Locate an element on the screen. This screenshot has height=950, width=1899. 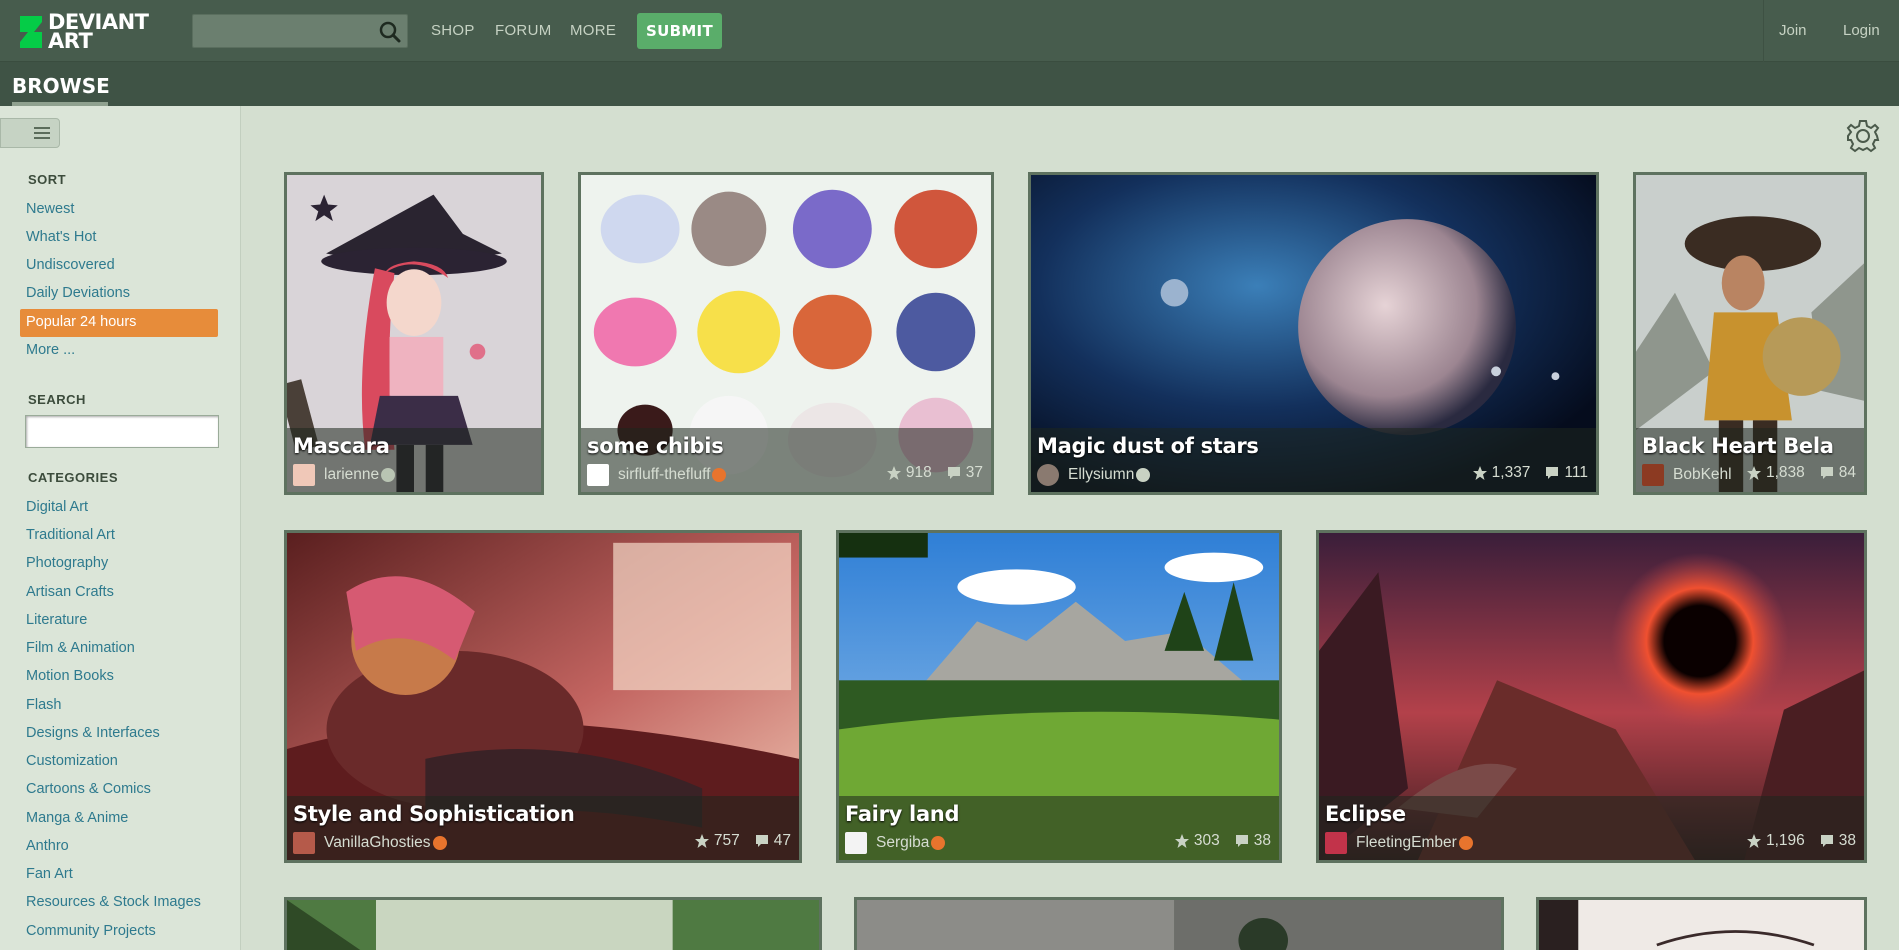
gear-icon is located at coordinates (1863, 136).